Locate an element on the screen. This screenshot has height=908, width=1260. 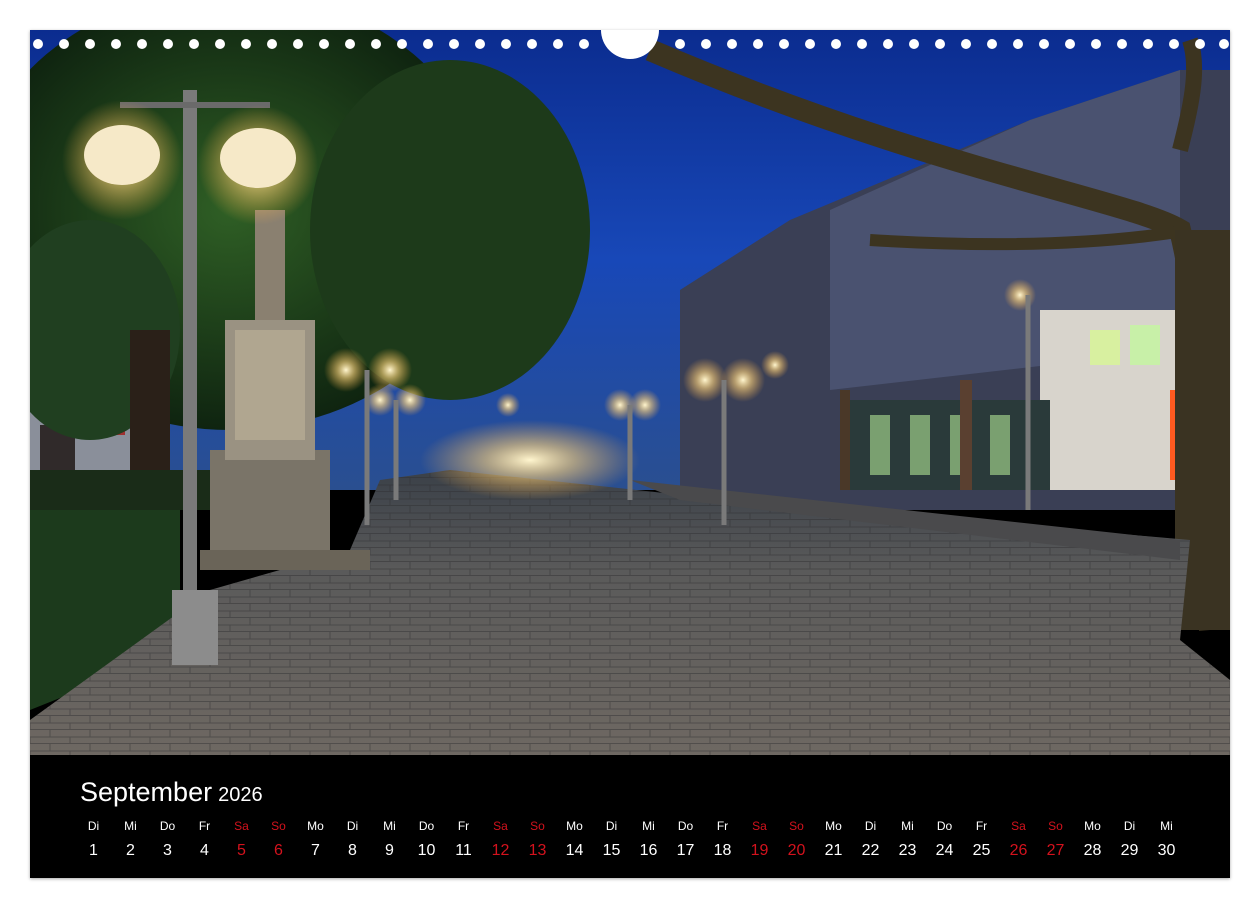
day-column: Do 17 is located at coordinates (685, 841).